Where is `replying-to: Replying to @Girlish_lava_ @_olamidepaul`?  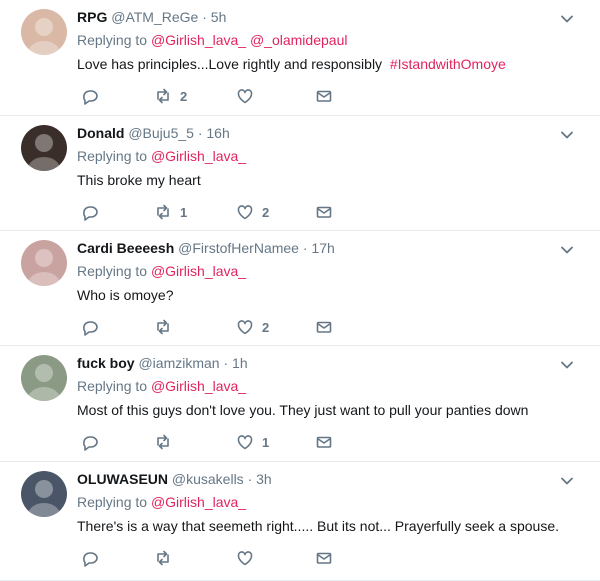 replying-to: Replying to @Girlish_lava_ @_olamidepaul is located at coordinates (212, 40).